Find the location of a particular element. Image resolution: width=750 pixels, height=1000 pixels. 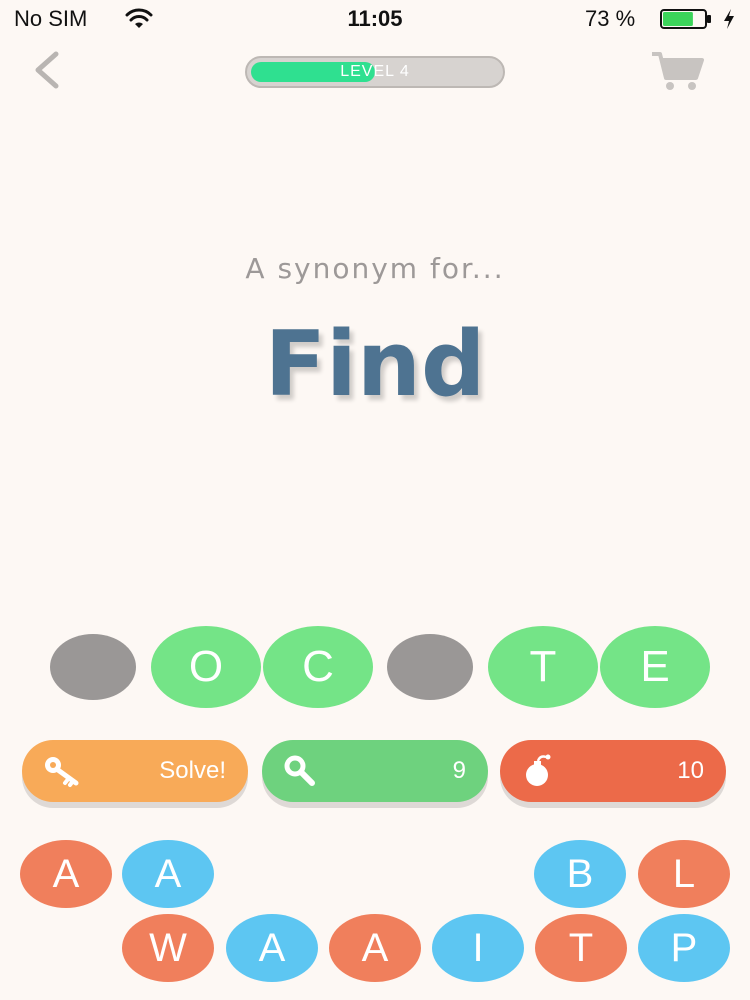

letter-tile: W is located at coordinates (168, 948).